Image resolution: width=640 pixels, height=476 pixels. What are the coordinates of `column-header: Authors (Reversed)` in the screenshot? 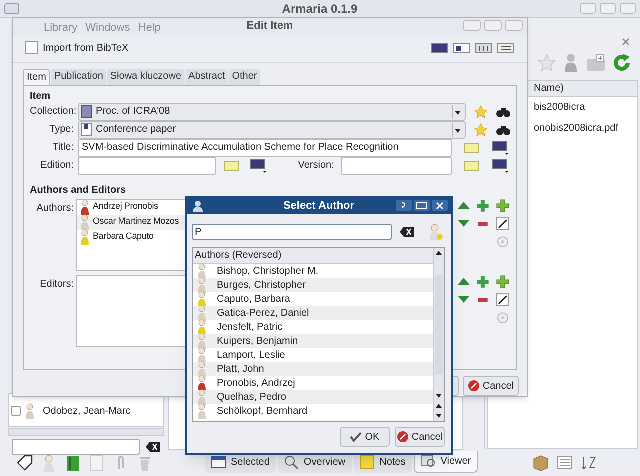 It's located at (313, 256).